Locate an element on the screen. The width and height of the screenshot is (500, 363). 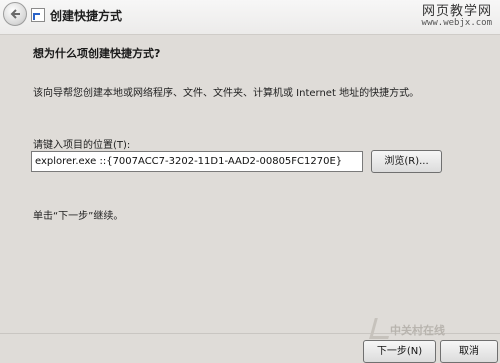
watermark-site-url: www.webjx.com is located at coordinates (456, 23).